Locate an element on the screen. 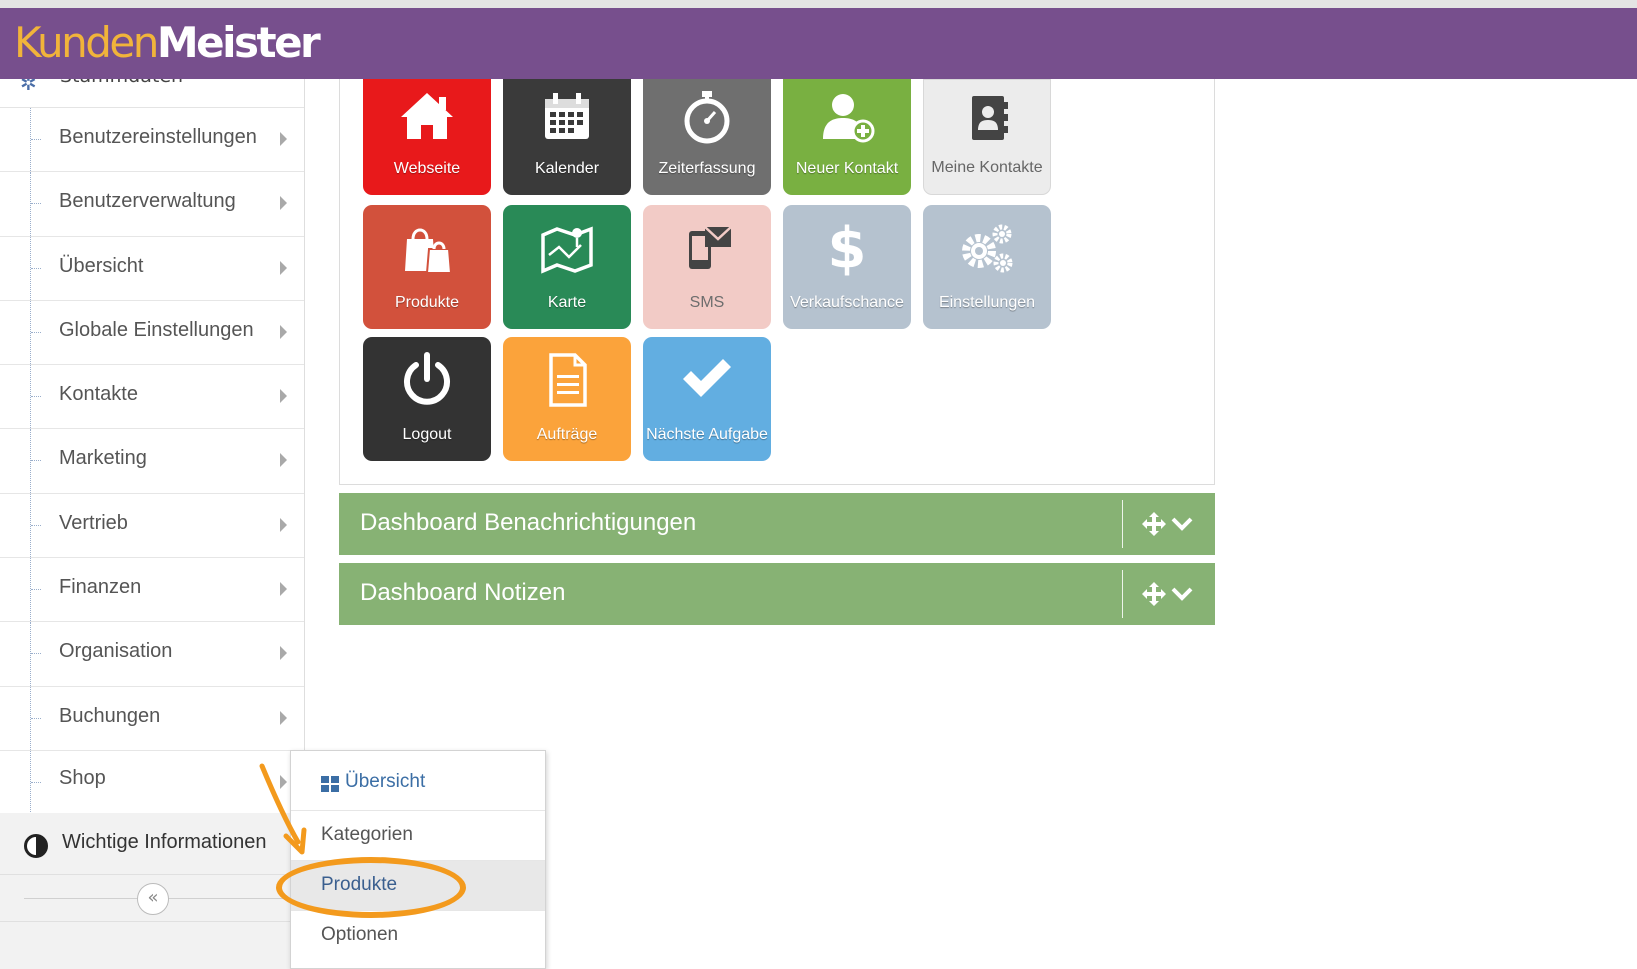 The height and width of the screenshot is (969, 1637). tile-label: Nächste Aufgabe is located at coordinates (707, 434).